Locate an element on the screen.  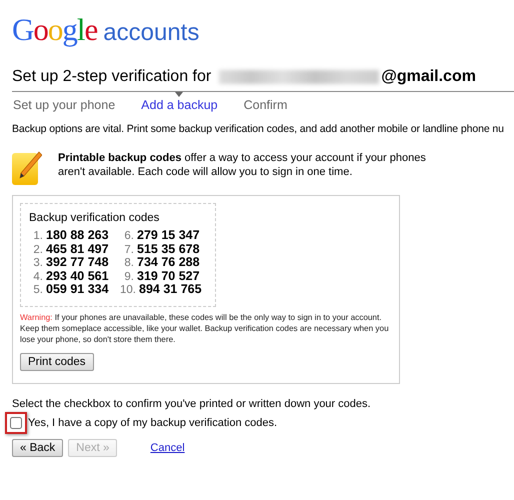
code-number: 2. is located at coordinates (37, 250).